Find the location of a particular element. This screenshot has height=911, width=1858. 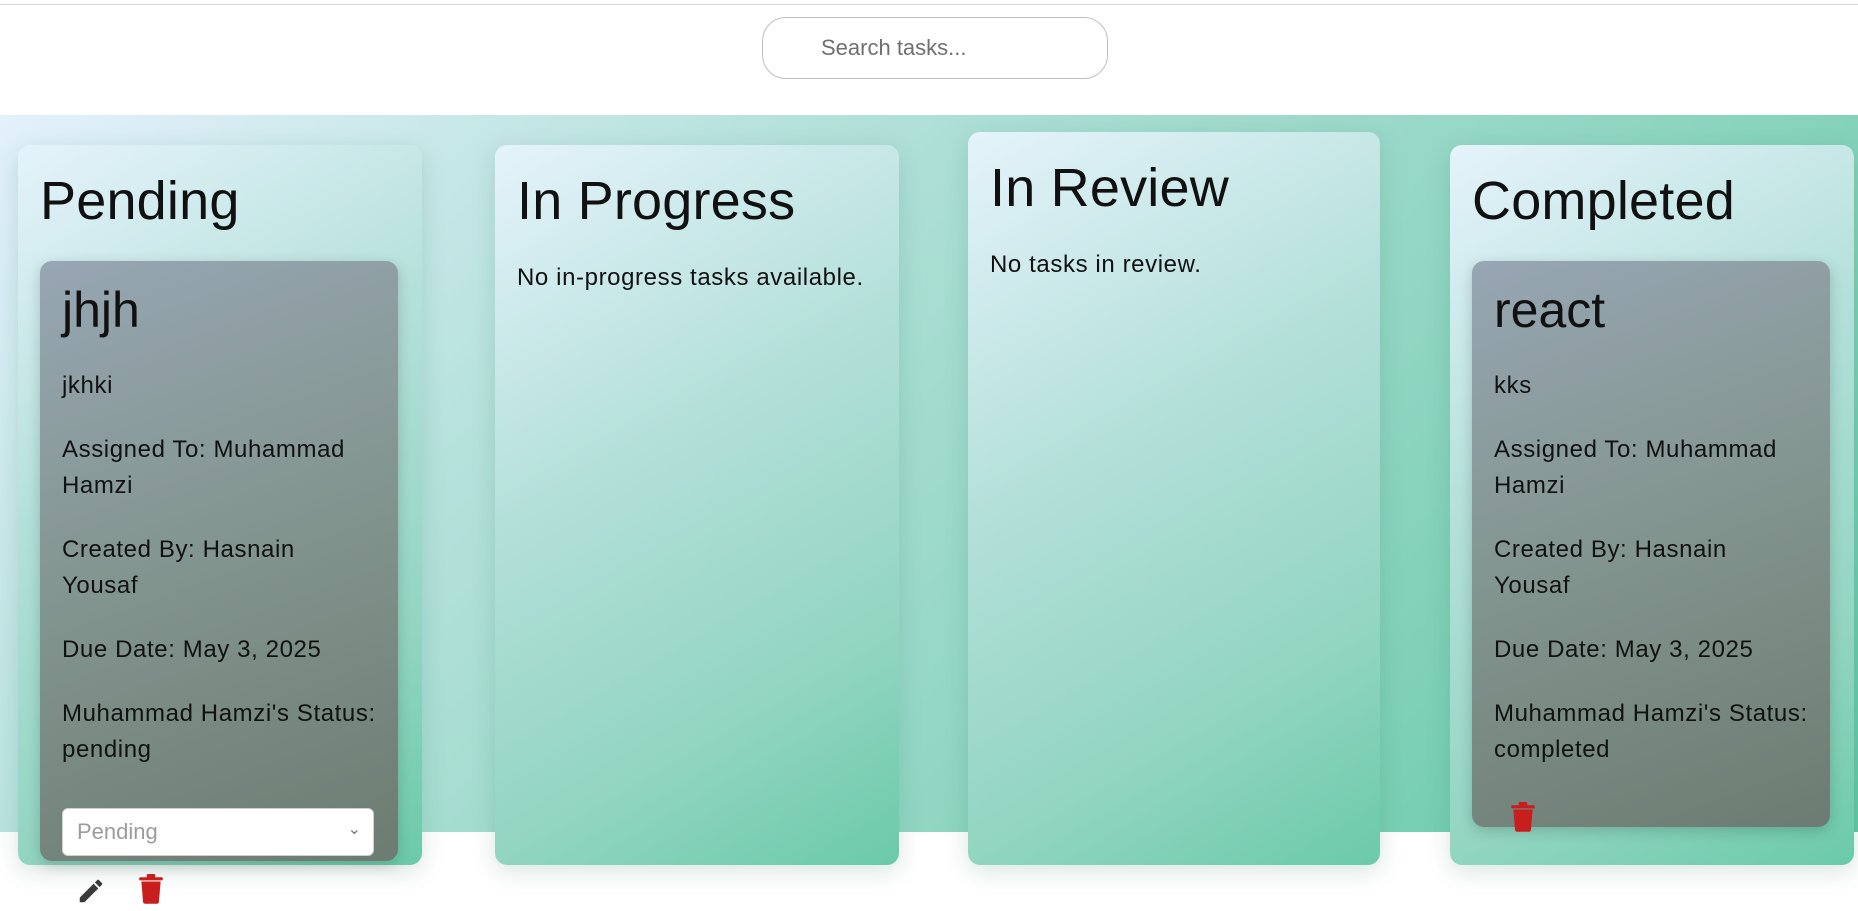

search-input is located at coordinates (935, 48).